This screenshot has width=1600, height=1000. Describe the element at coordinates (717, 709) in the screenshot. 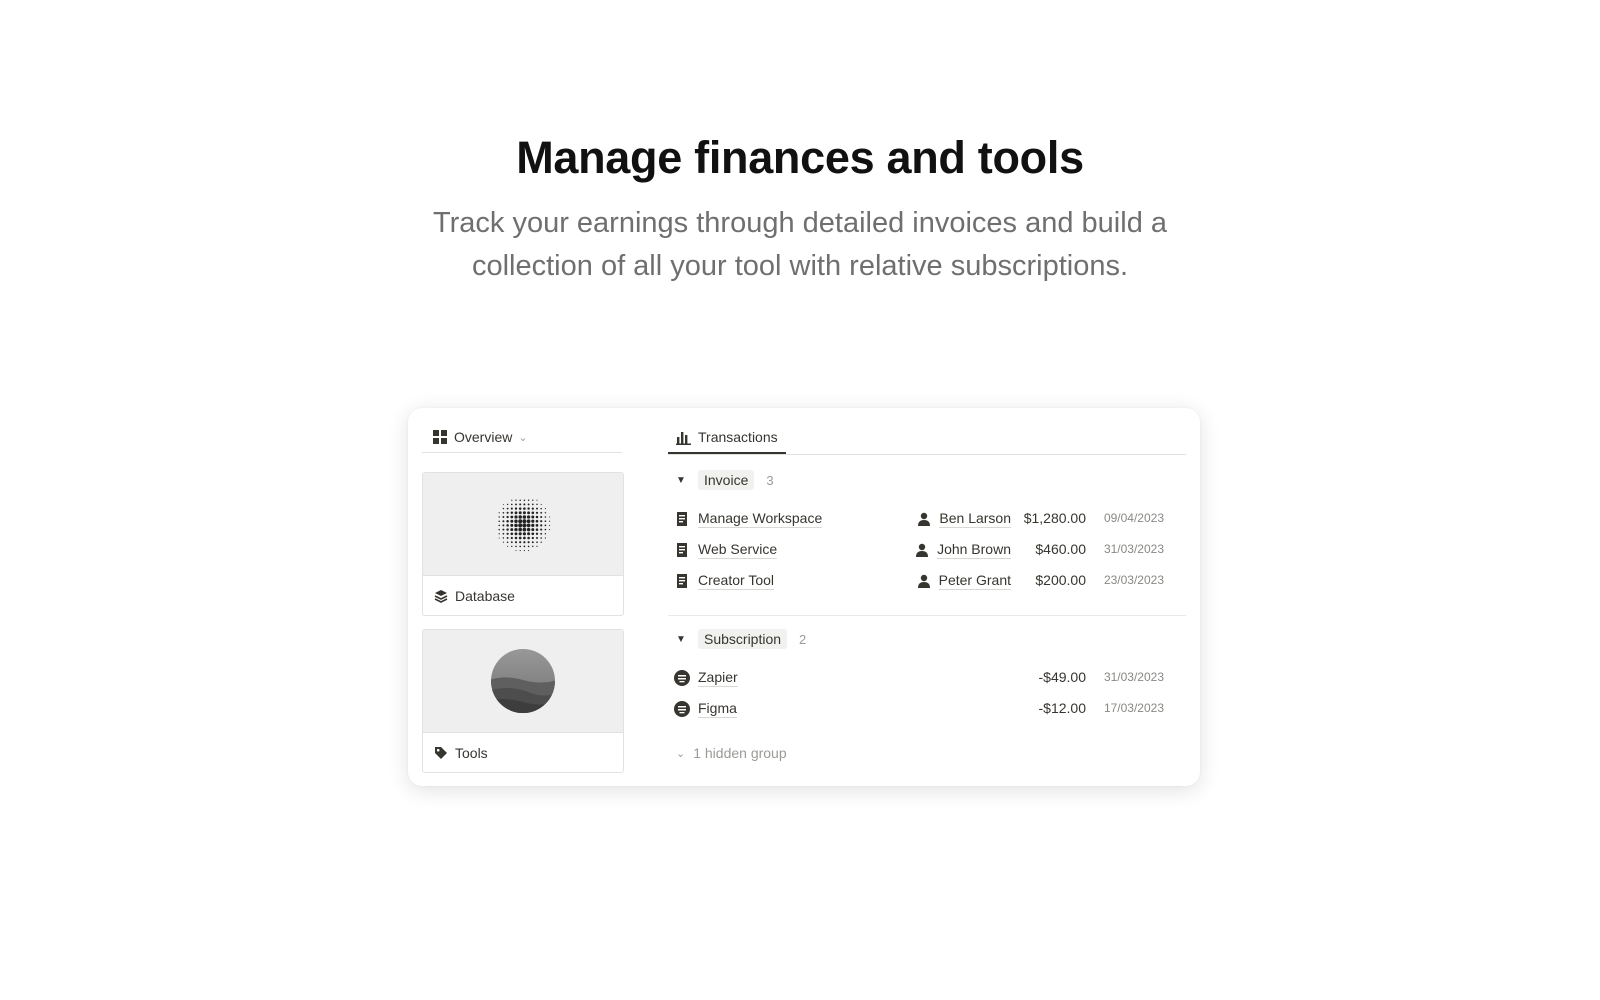

I see `row-name: Figma` at that location.